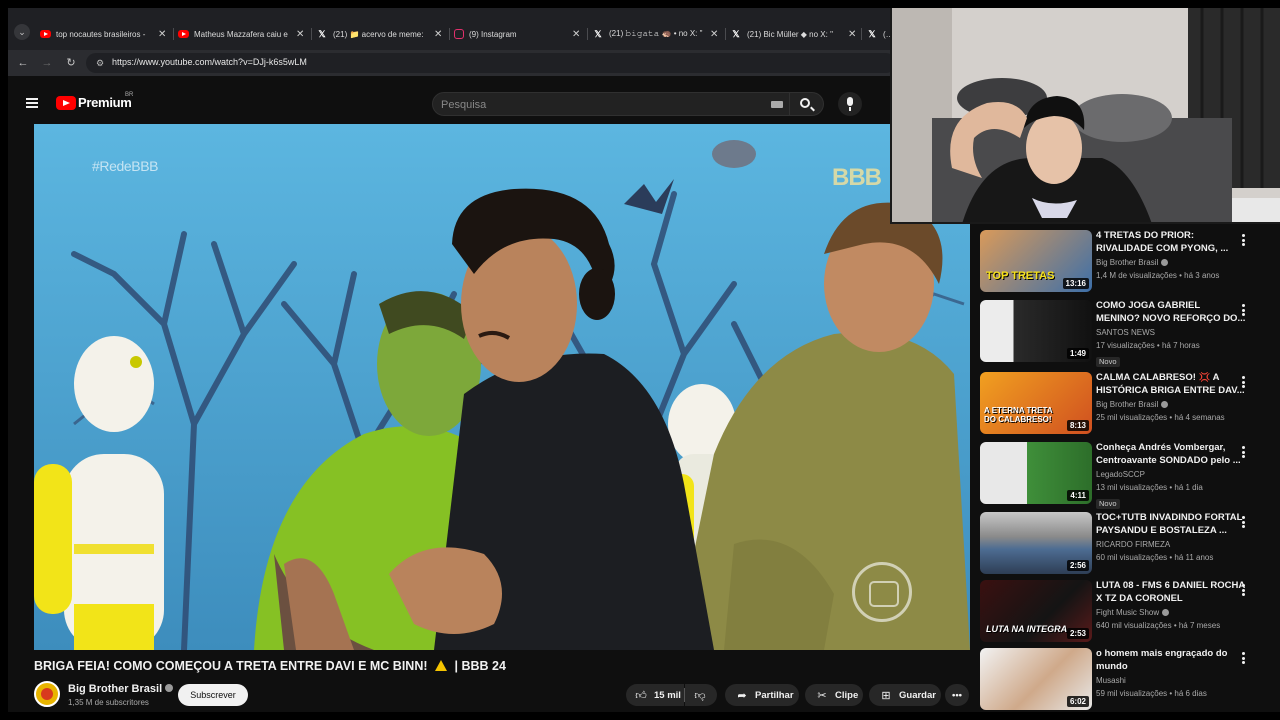 The image size is (1280, 720). I want to click on video-thumbnail: 4:11, so click(1036, 473).